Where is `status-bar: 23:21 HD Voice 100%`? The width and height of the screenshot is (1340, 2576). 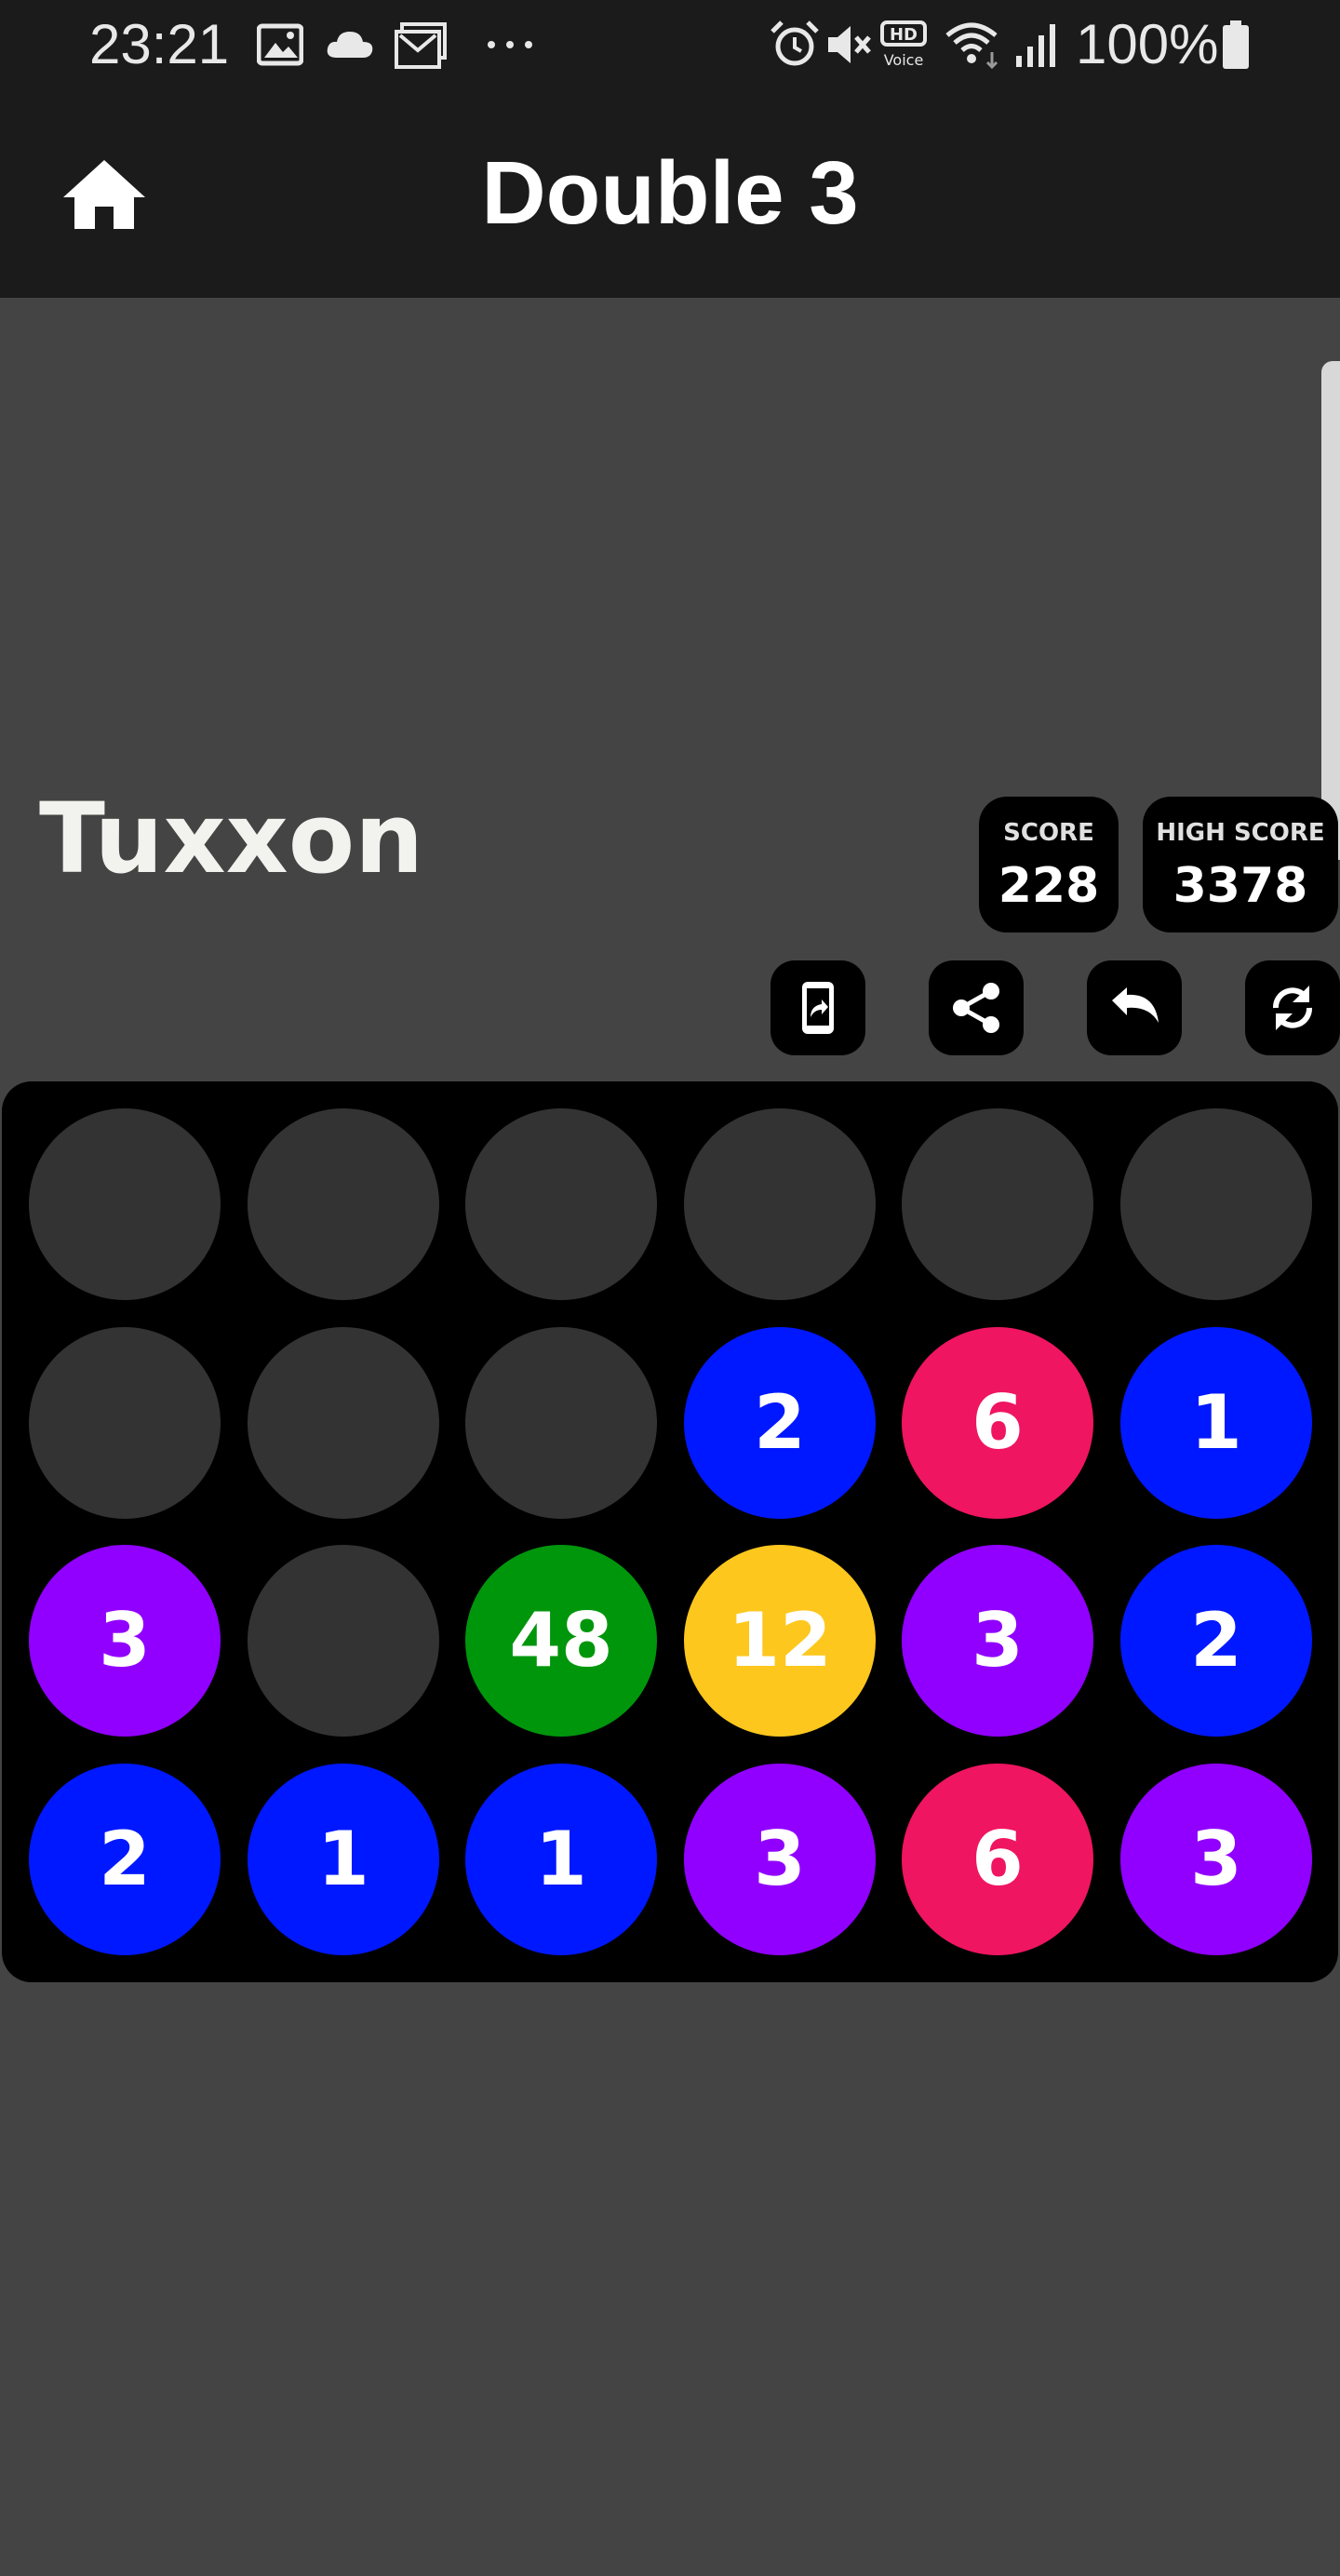 status-bar: 23:21 HD Voice 100% is located at coordinates (670, 44).